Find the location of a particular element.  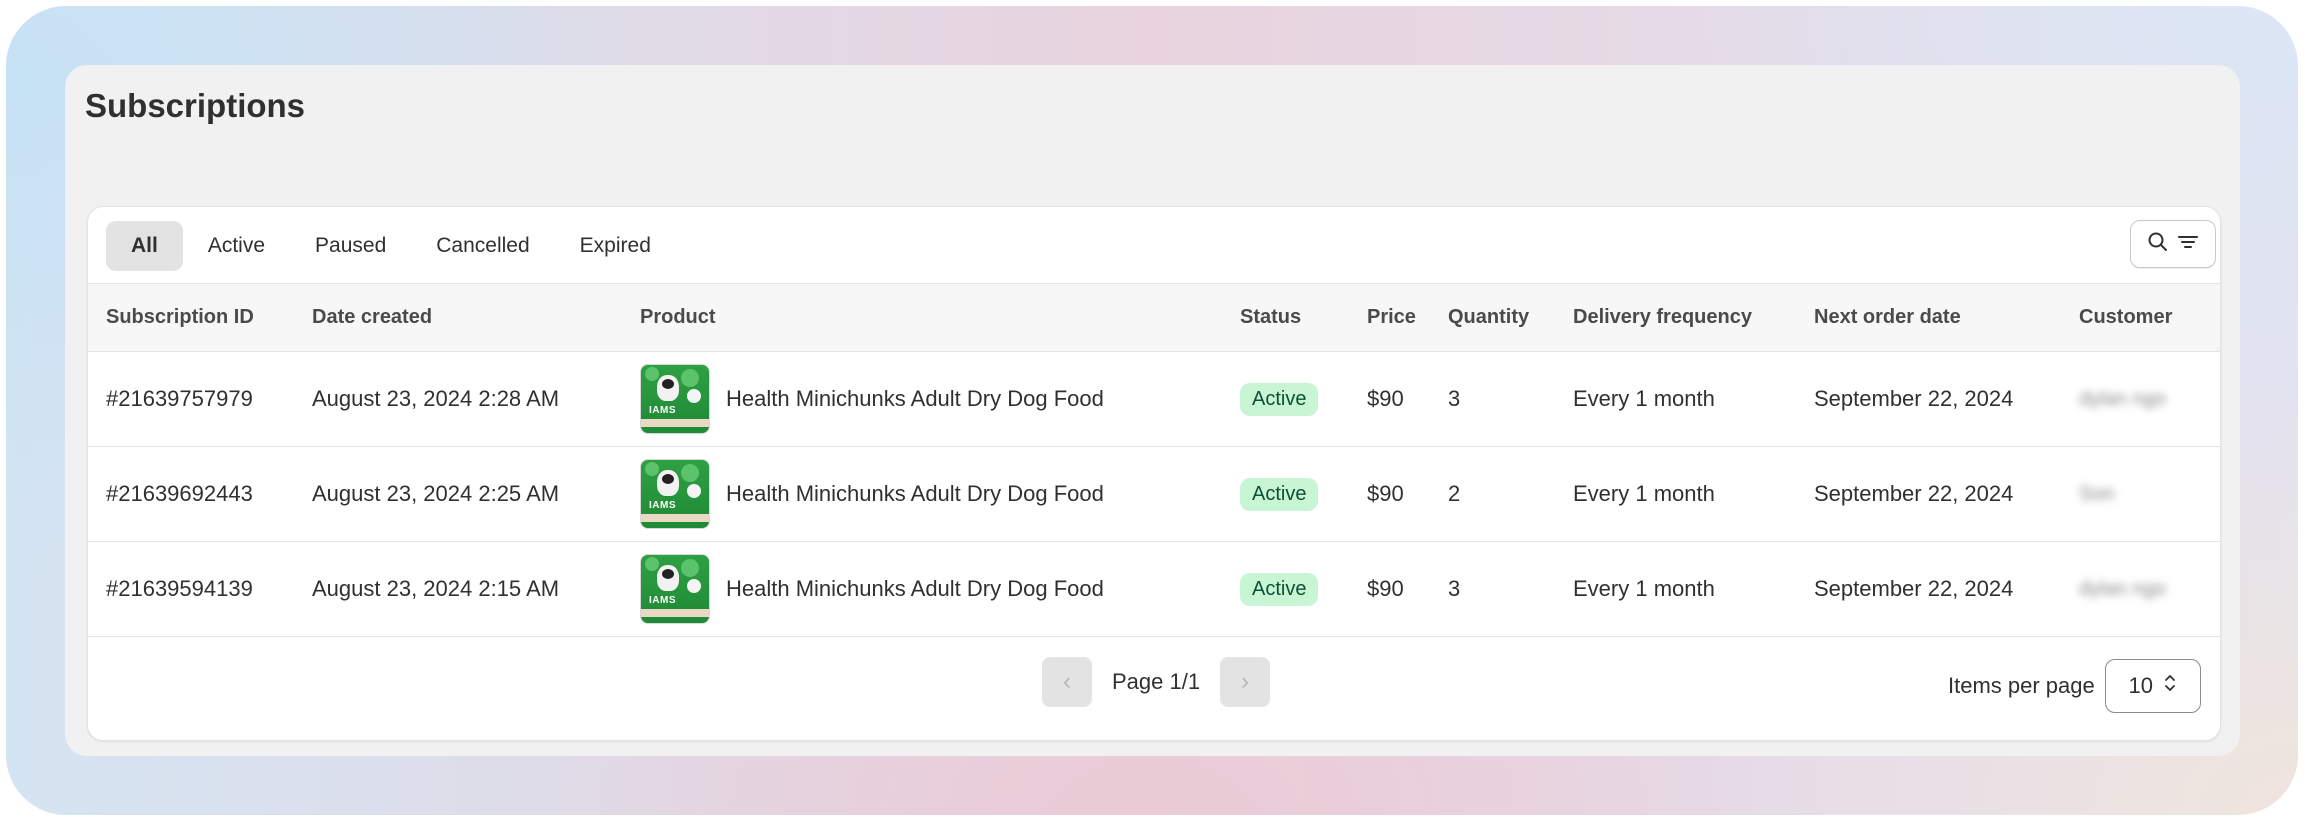

date-created: August 23, 2024 2:25 AM is located at coordinates (436, 493).